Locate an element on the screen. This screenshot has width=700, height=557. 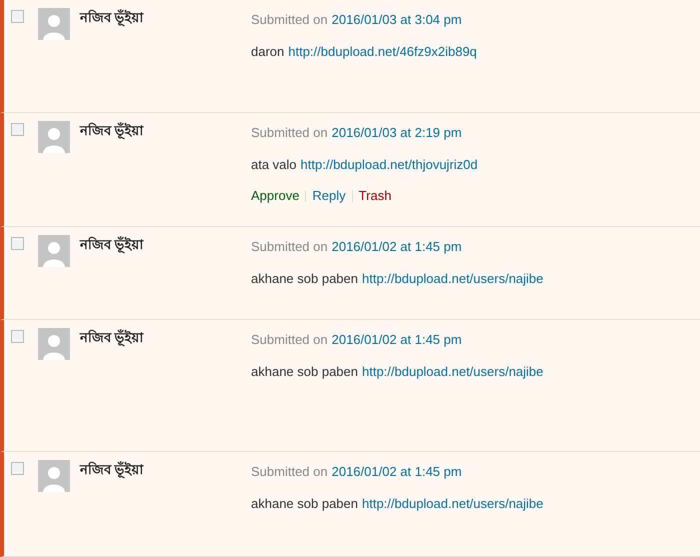
date-link: 2016/01/03 at 3:04 pm is located at coordinates (397, 20).